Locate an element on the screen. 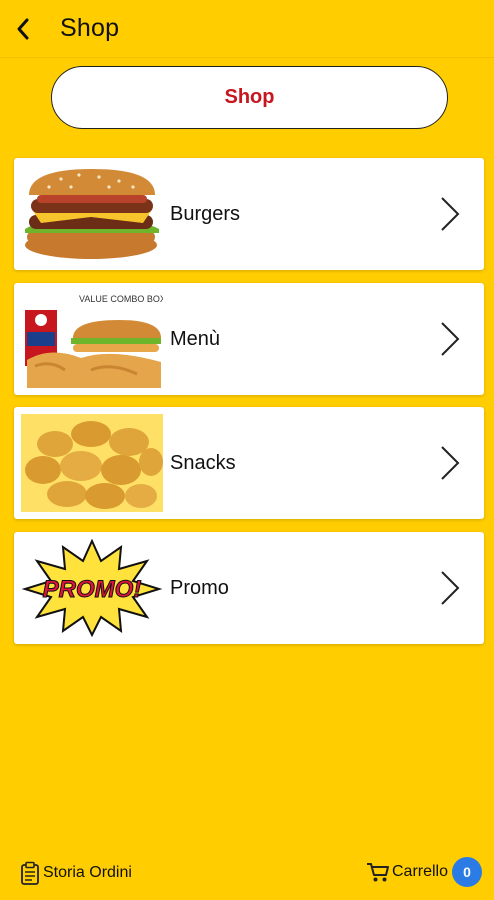  order-history-label: Storia Ordini is located at coordinates (87, 872).